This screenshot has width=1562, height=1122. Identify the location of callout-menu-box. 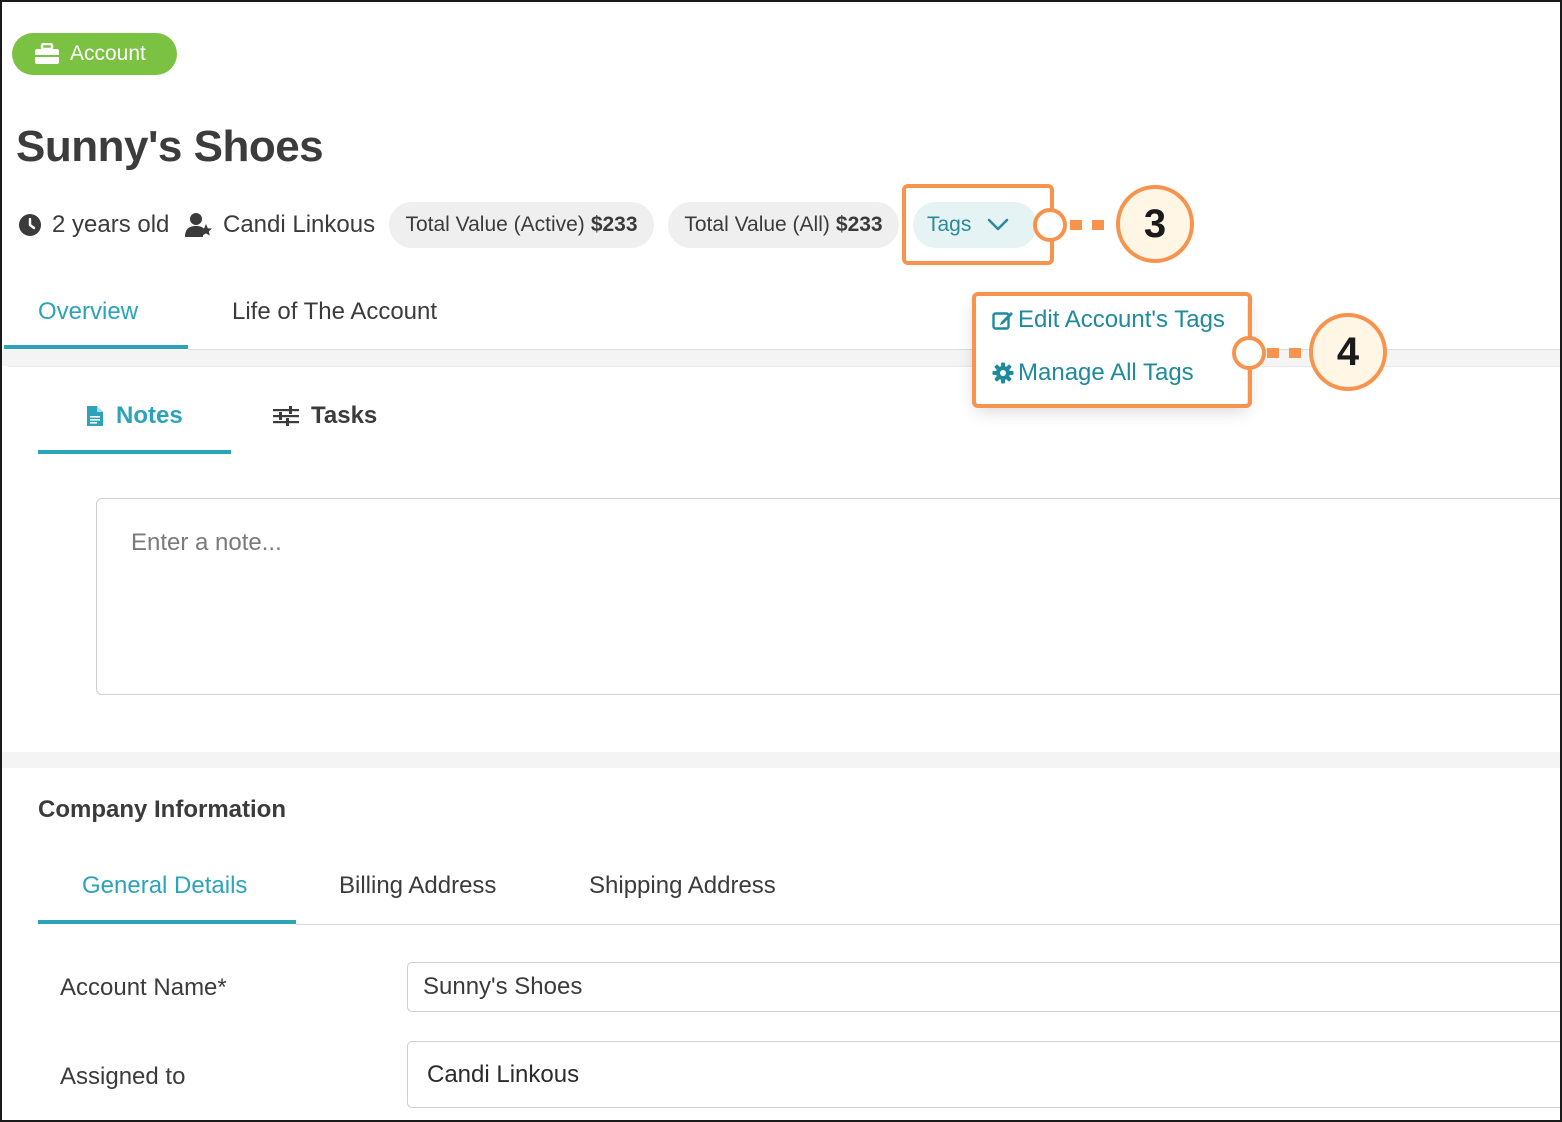
(1112, 350).